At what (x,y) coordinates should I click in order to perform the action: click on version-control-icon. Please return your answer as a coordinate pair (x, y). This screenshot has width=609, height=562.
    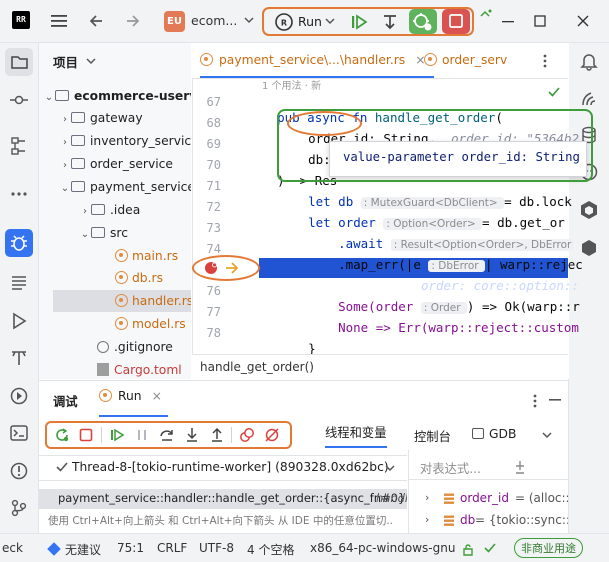
    Looking at the image, I should click on (19, 508).